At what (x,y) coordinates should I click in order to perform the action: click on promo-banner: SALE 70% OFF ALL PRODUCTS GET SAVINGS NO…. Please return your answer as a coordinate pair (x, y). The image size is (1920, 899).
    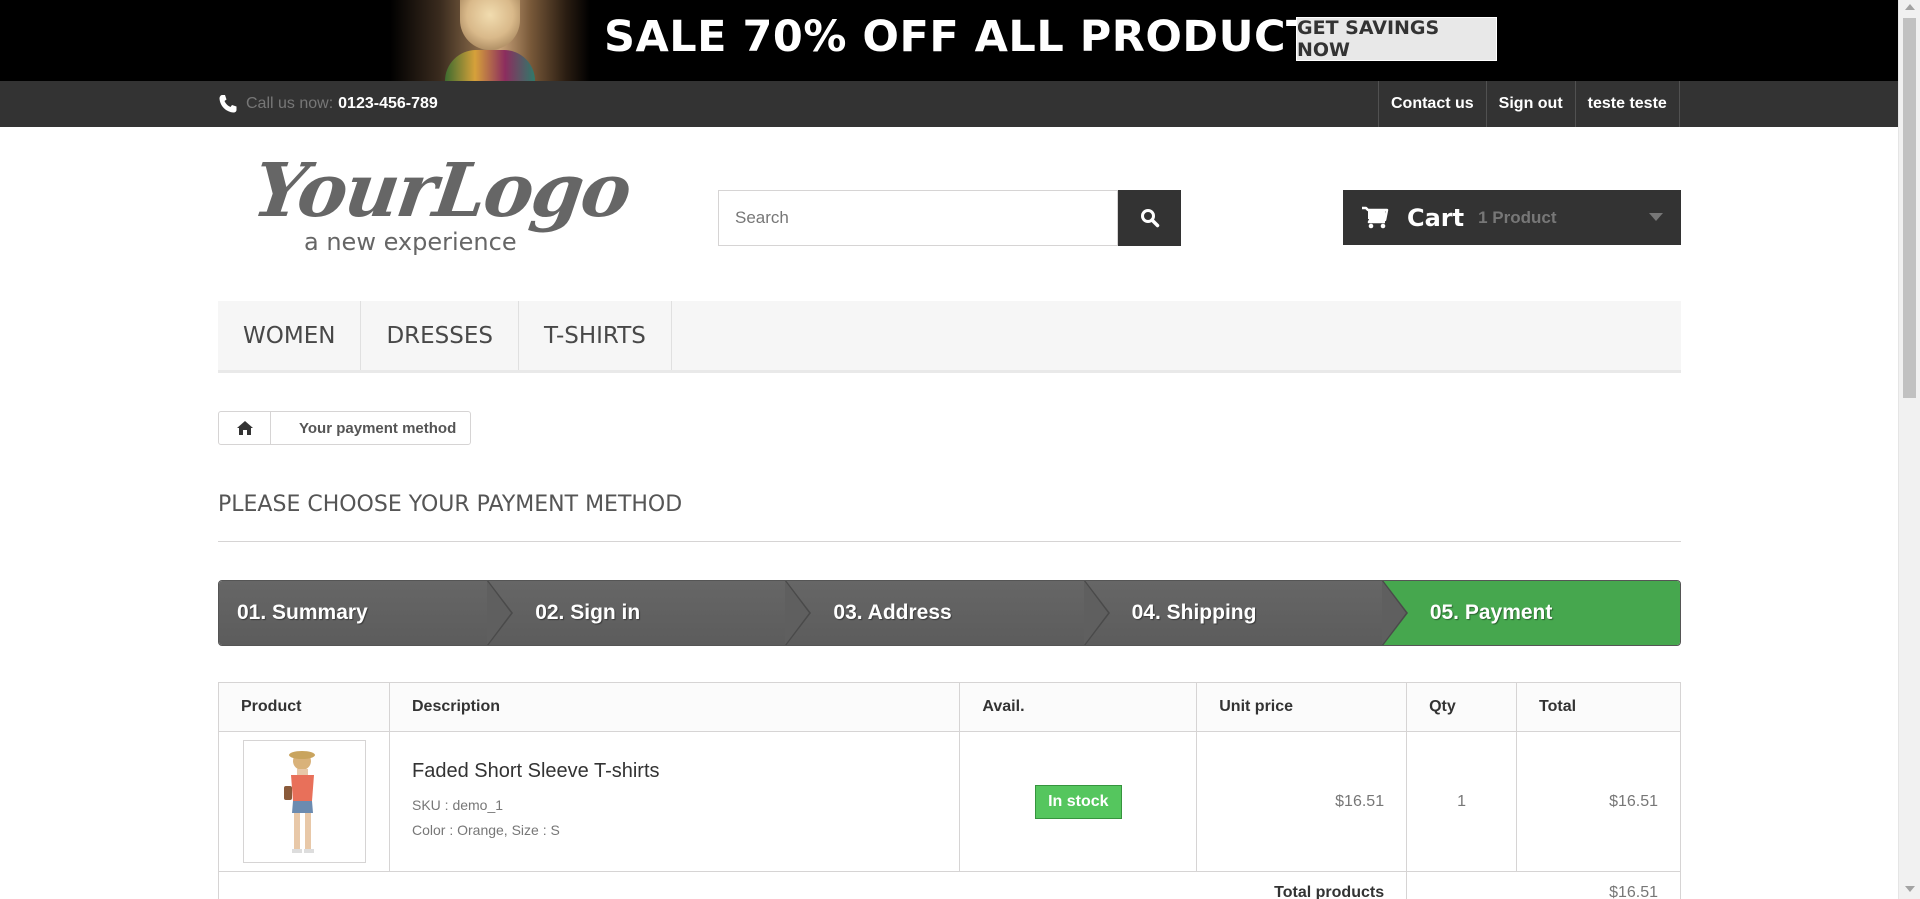
    Looking at the image, I should click on (949, 40).